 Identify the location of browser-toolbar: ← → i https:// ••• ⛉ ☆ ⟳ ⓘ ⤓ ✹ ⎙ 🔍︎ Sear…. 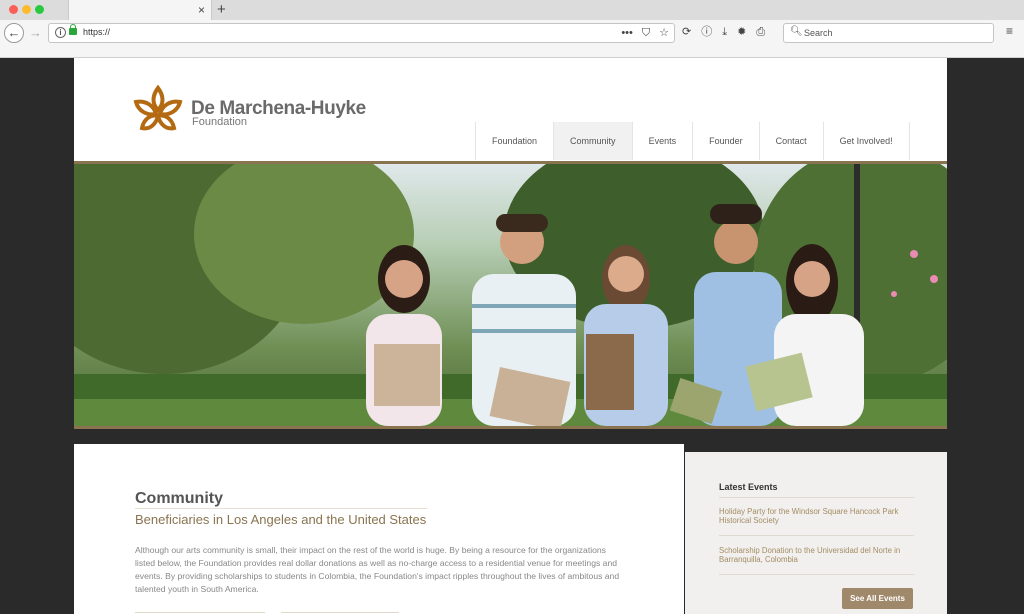
(512, 39).